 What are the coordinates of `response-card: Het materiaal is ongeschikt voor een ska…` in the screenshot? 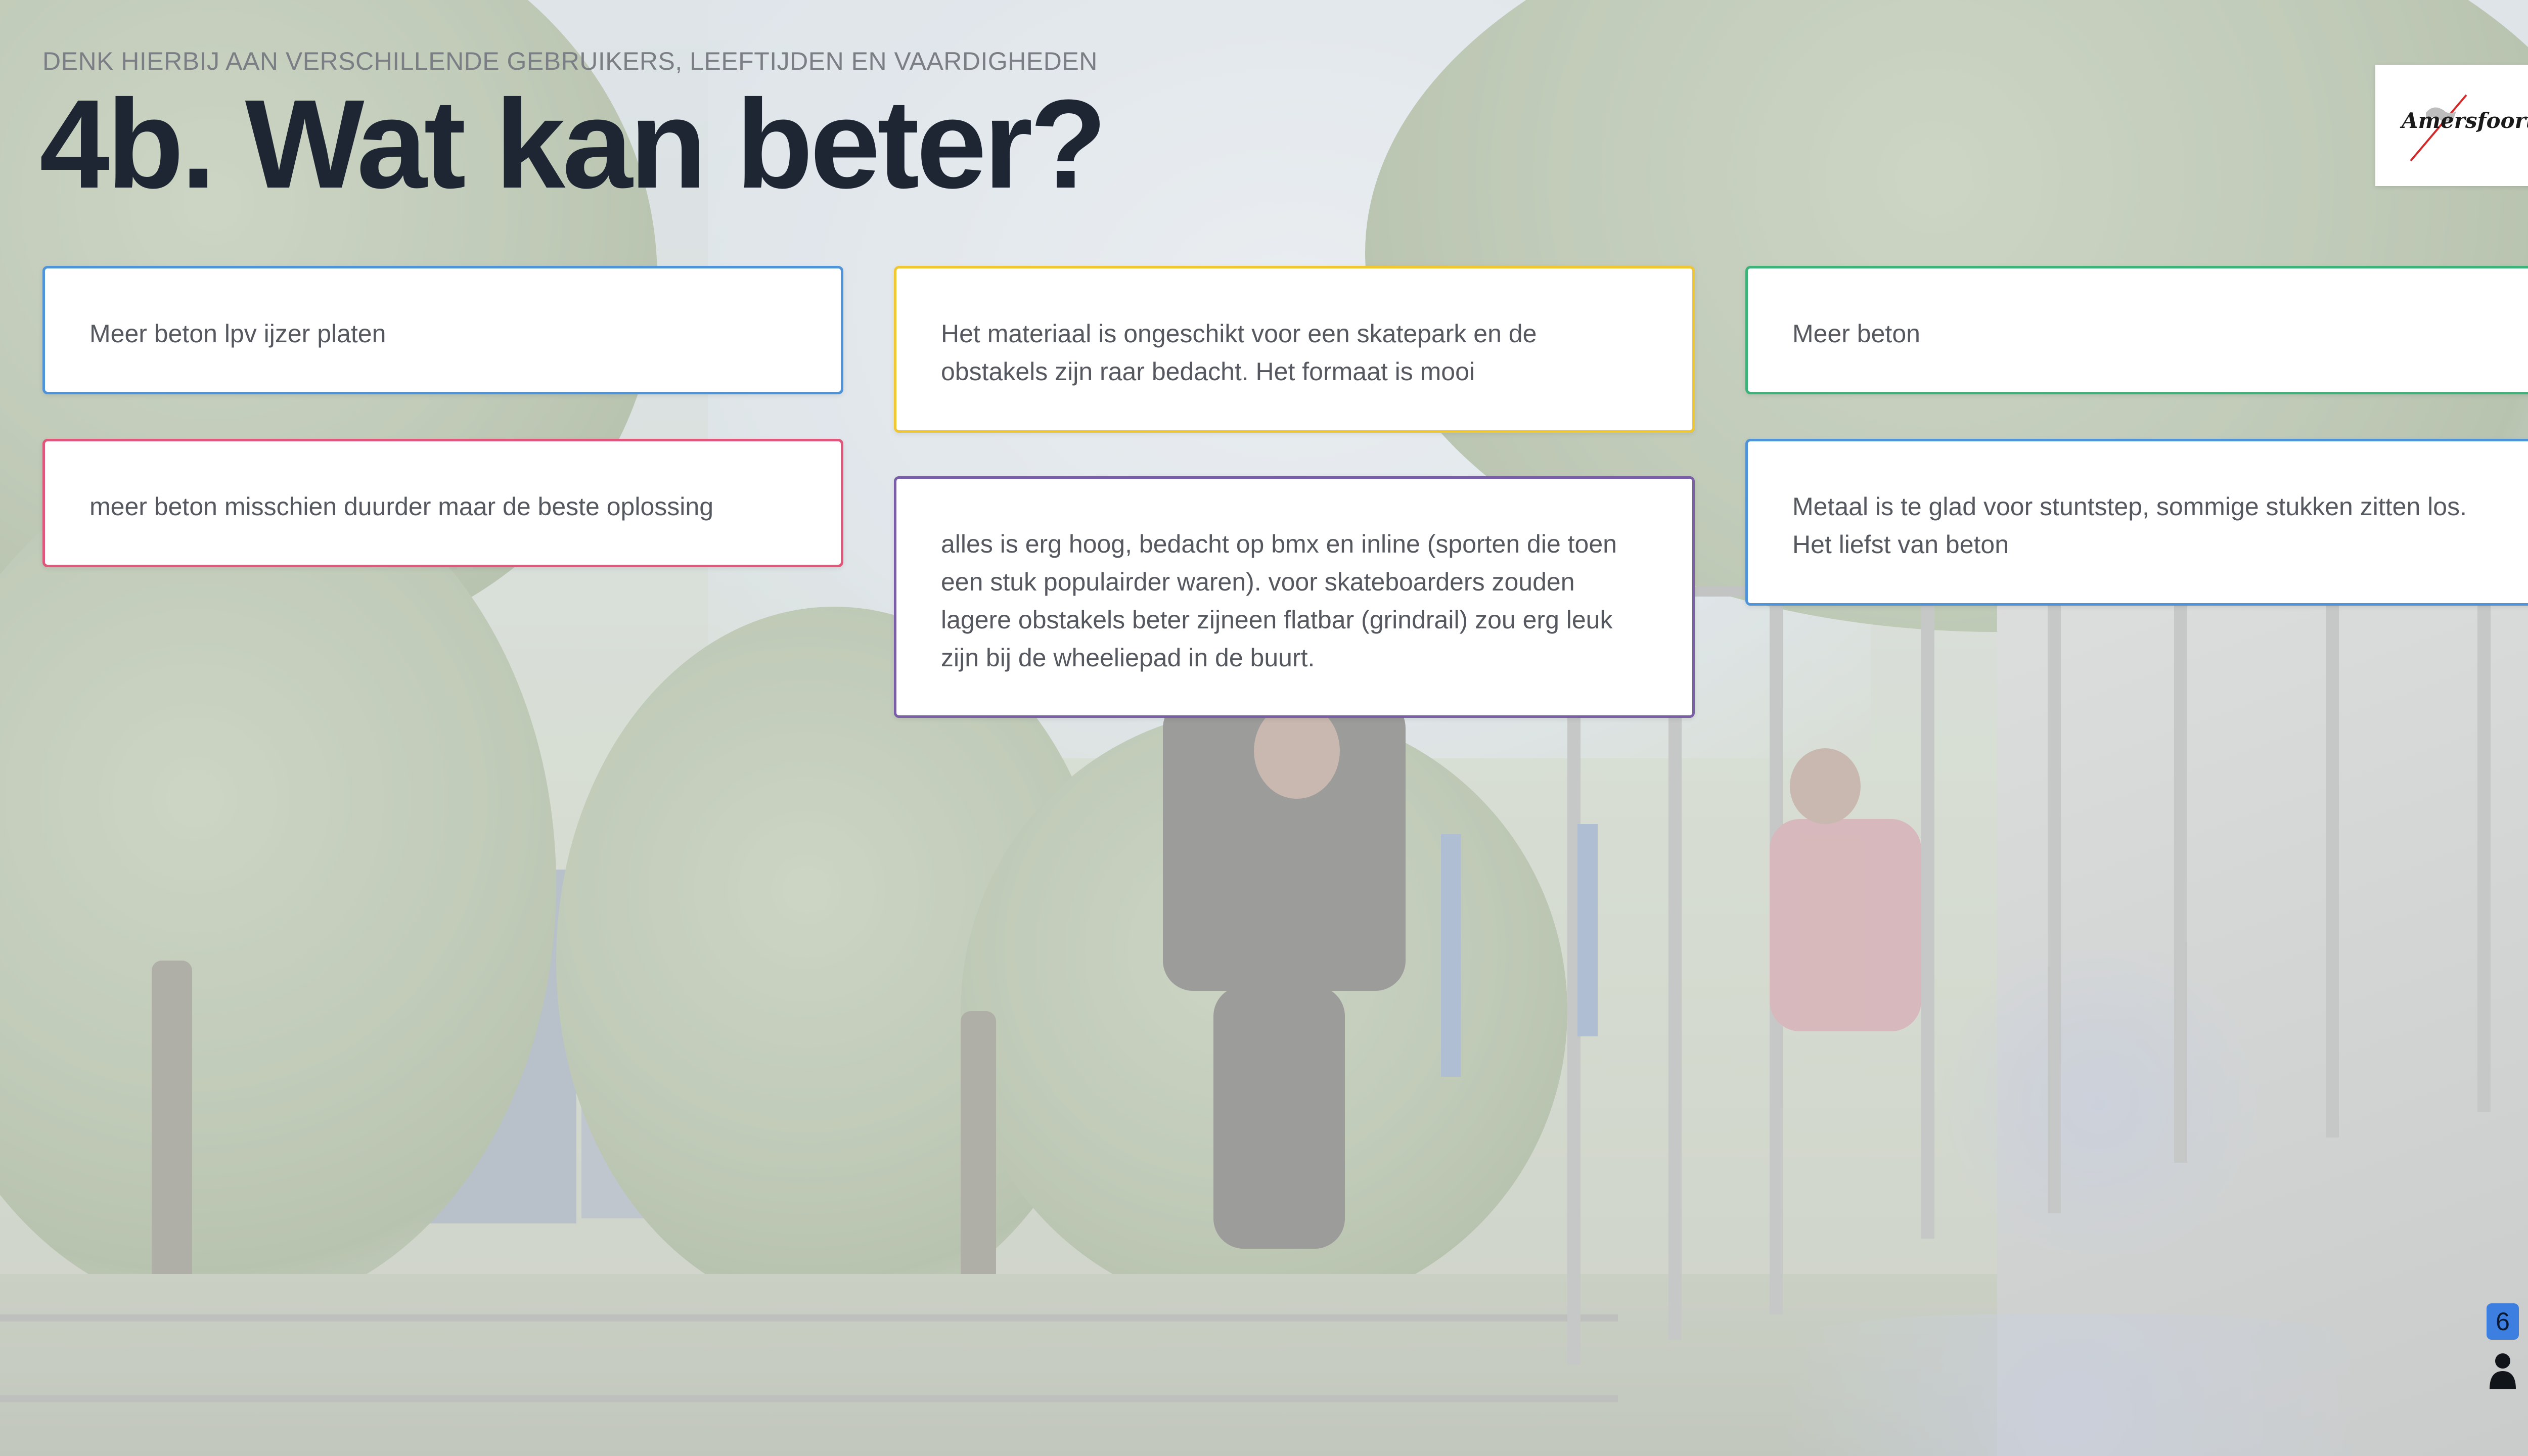 It's located at (1295, 349).